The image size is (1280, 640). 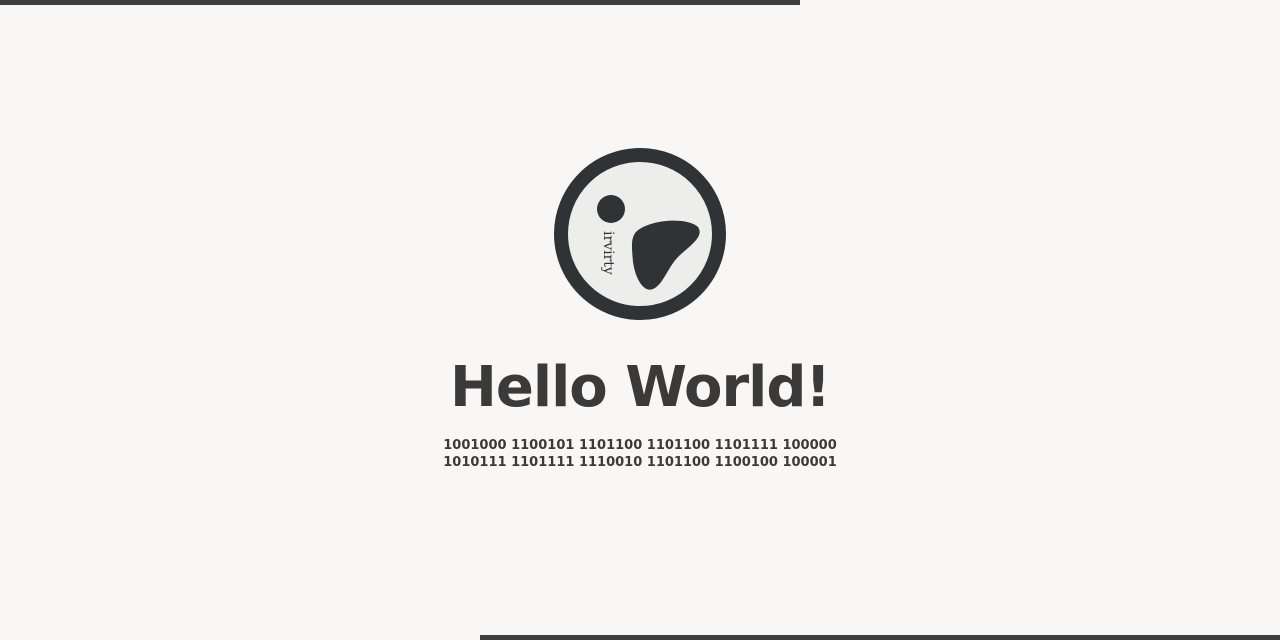 What do you see at coordinates (608, 253) in the screenshot?
I see `logo-wordmark: irvirty` at bounding box center [608, 253].